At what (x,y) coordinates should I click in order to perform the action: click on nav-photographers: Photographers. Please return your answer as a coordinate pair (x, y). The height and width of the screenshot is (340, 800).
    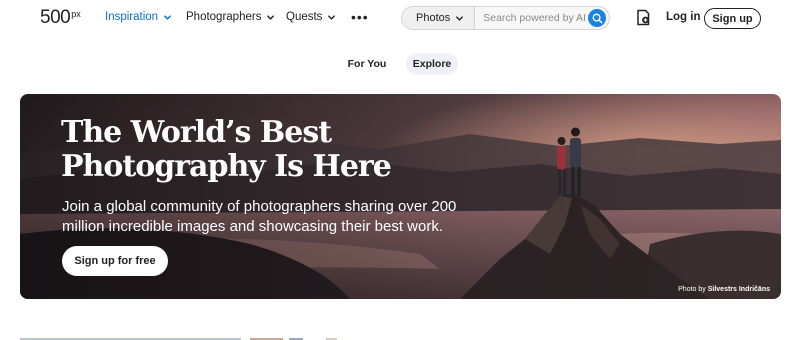
    Looking at the image, I should click on (230, 17).